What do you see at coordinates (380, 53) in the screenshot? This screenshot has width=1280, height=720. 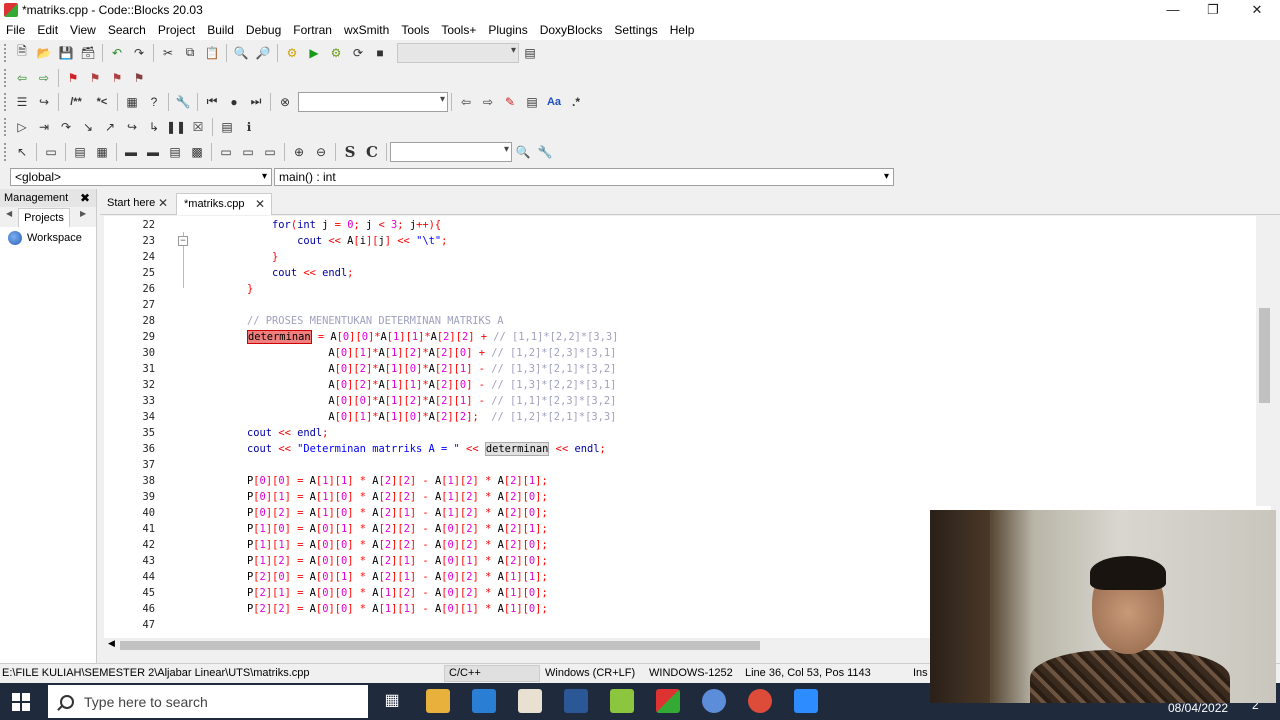 I see `abort-icon: ■` at bounding box center [380, 53].